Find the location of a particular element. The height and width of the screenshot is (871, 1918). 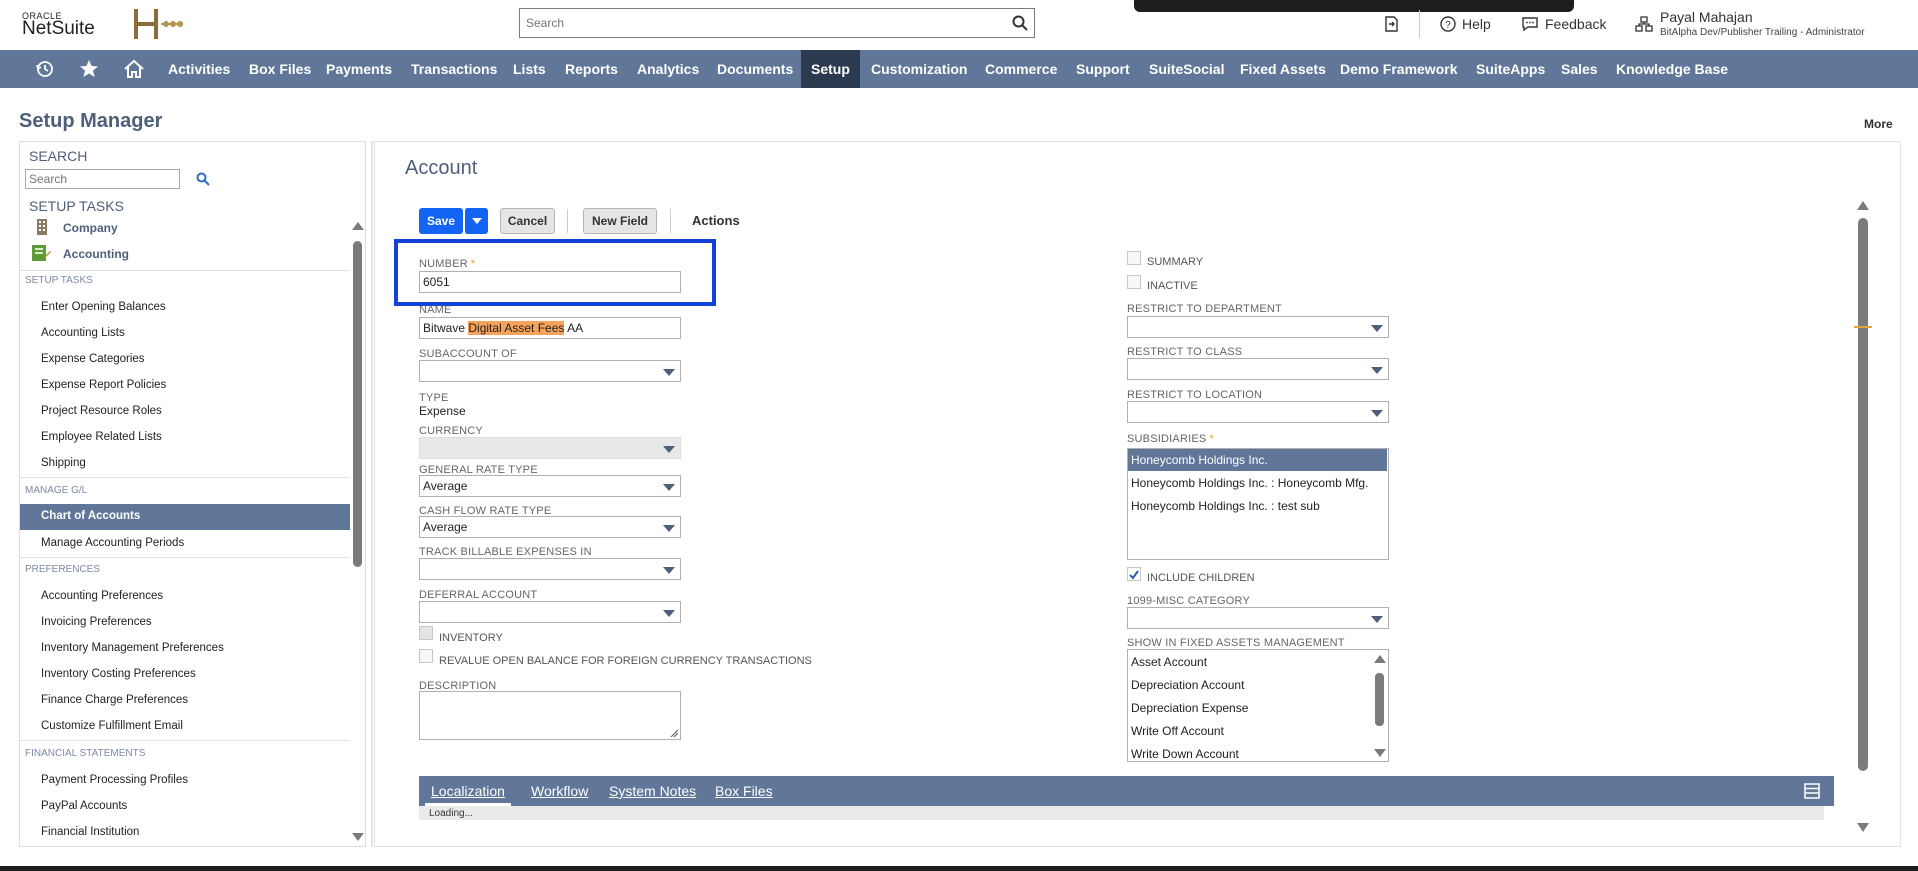

restrict-class-select is located at coordinates (1258, 369).